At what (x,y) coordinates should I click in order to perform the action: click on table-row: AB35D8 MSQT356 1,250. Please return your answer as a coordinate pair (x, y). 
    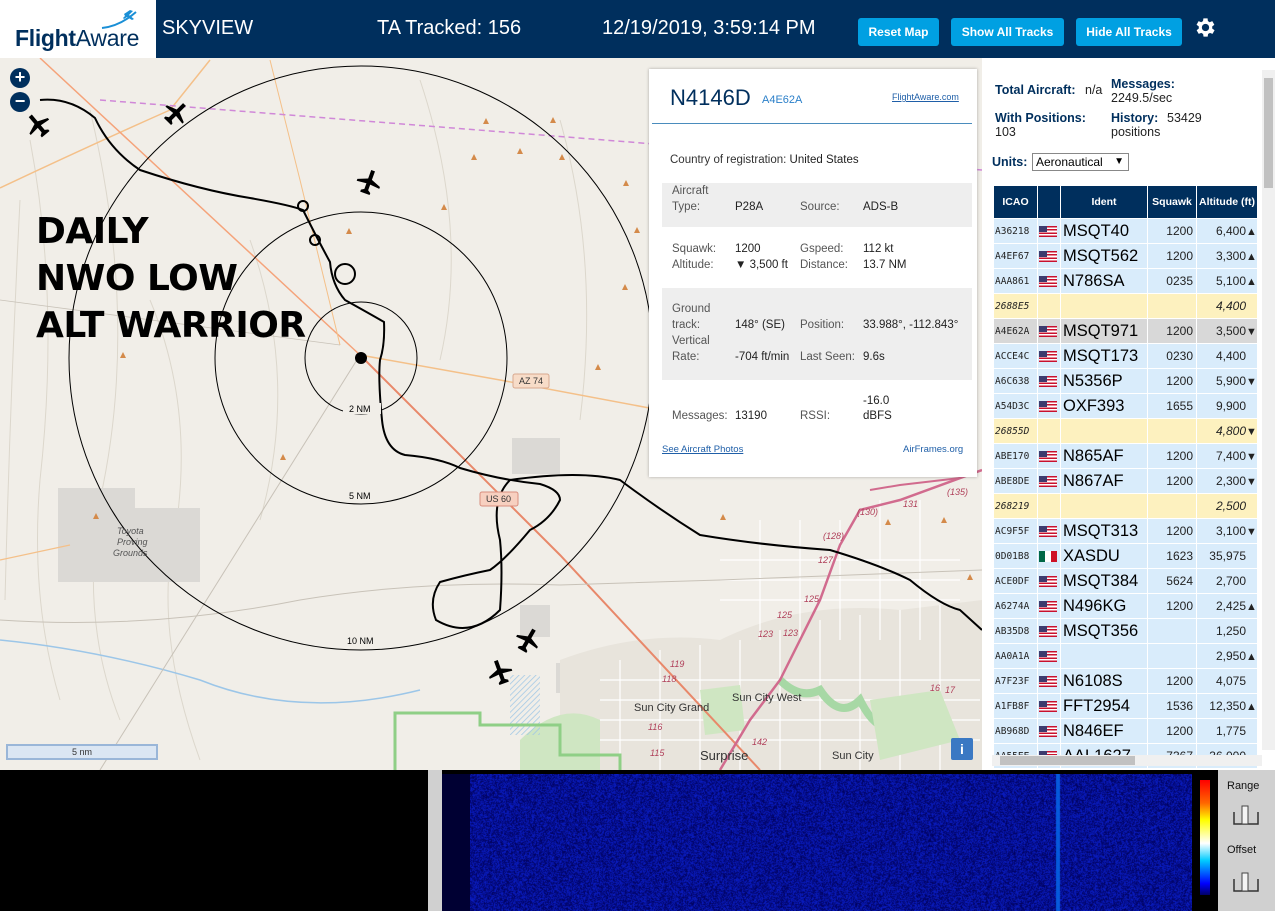
    Looking at the image, I should click on (1125, 631).